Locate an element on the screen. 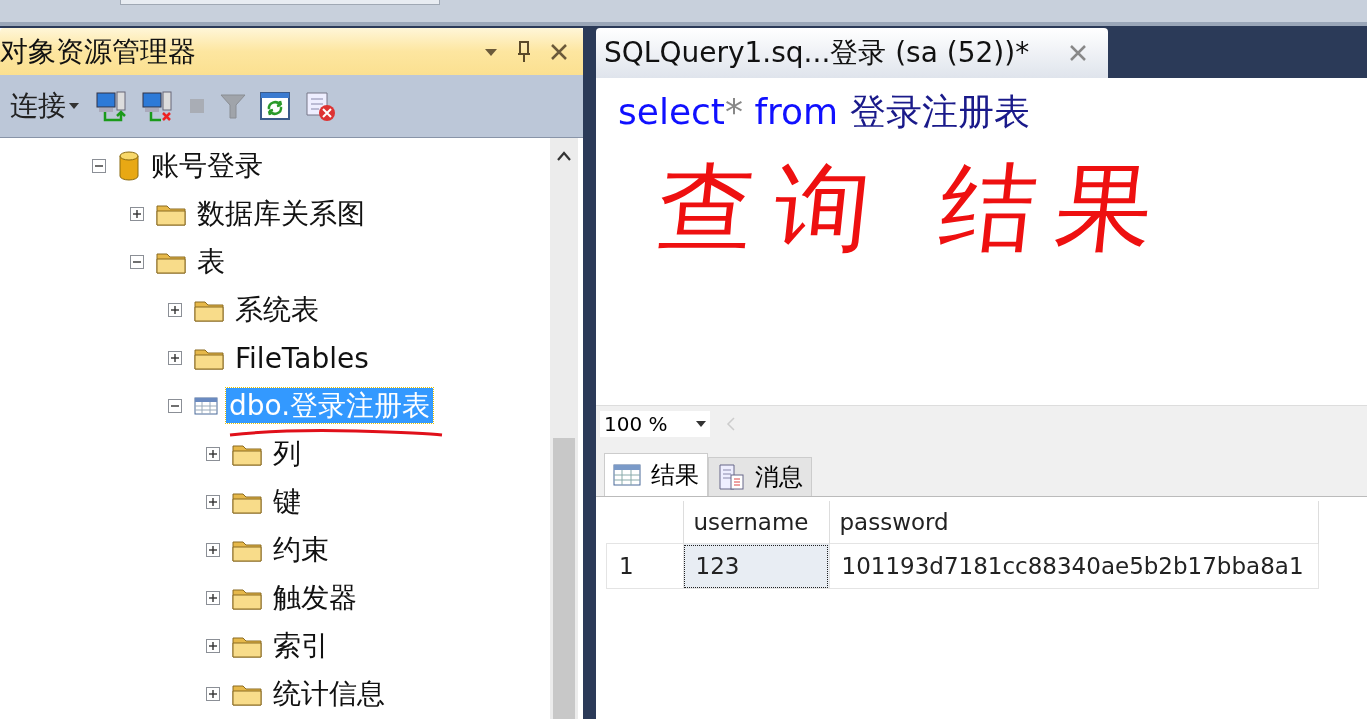 This screenshot has width=1367, height=719. tree-item: FileTables is located at coordinates (302, 358).